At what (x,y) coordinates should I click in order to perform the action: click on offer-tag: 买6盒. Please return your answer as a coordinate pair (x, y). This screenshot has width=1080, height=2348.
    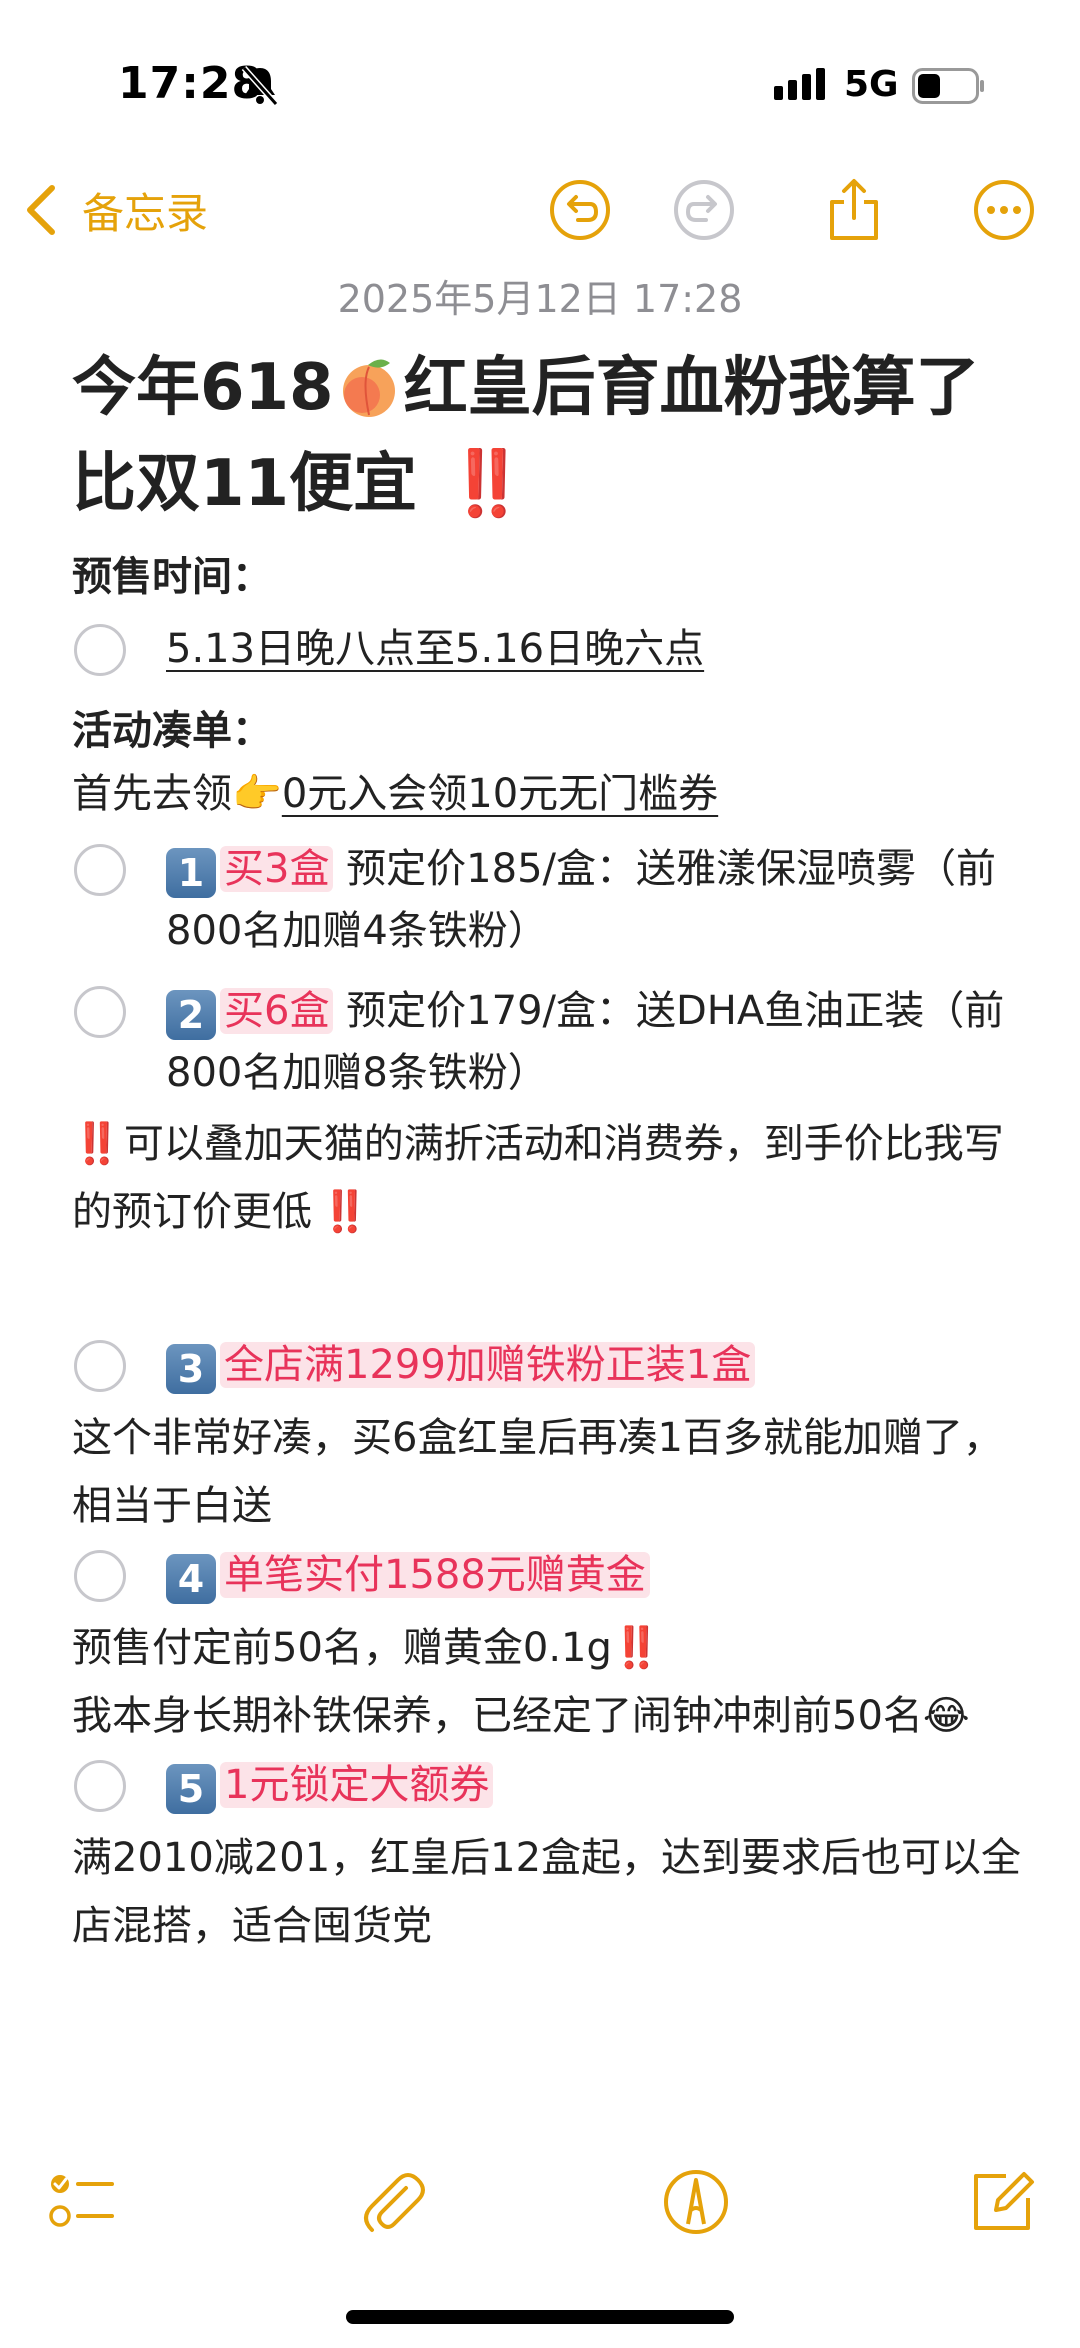
    Looking at the image, I should click on (277, 1011).